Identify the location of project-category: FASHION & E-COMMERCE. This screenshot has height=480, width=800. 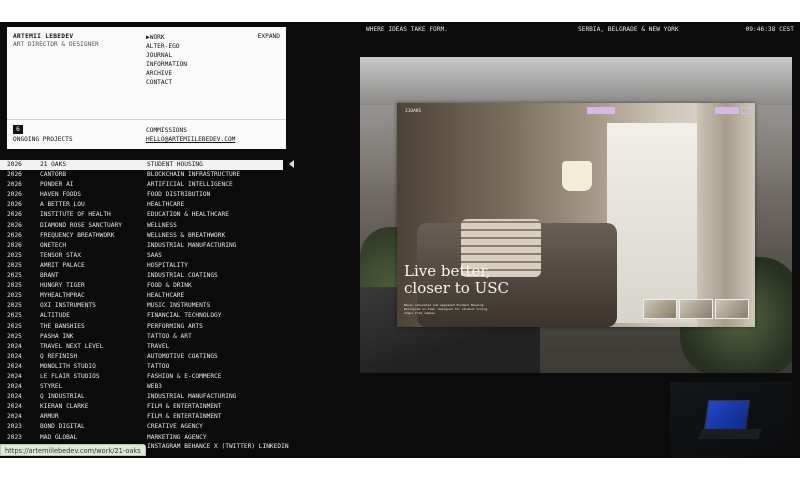
(184, 376).